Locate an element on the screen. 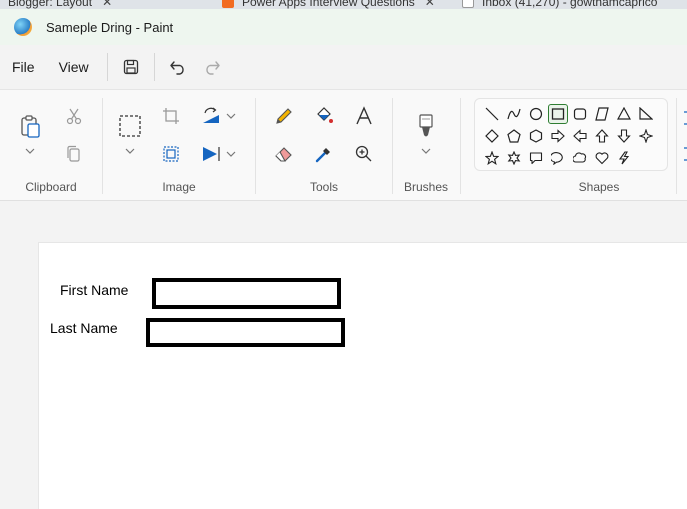 The width and height of the screenshot is (687, 509). shapes-group: Shapes is located at coordinates (580, 146).